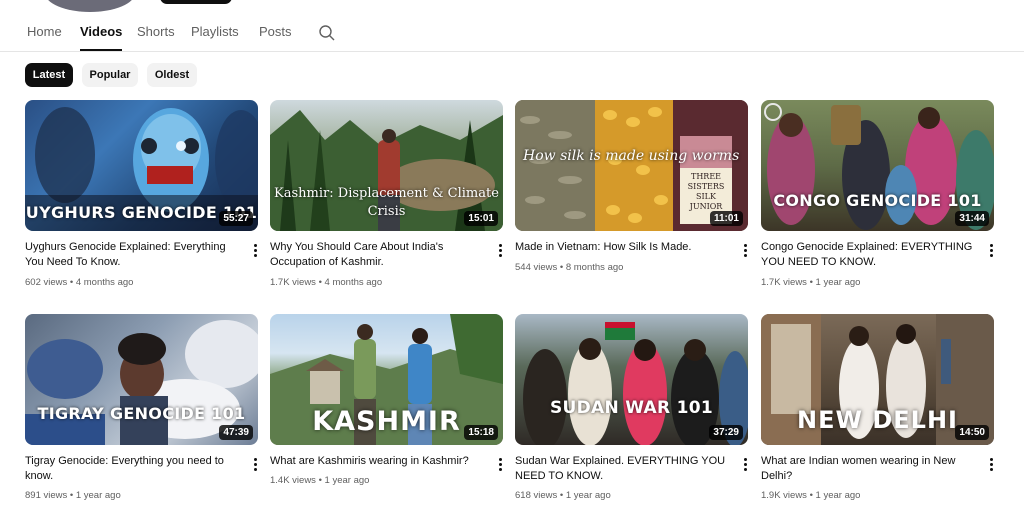  Describe the element at coordinates (141, 165) in the screenshot. I see `video-thumbnail: UYGHURS GENOCIDE 101 55:27` at that location.